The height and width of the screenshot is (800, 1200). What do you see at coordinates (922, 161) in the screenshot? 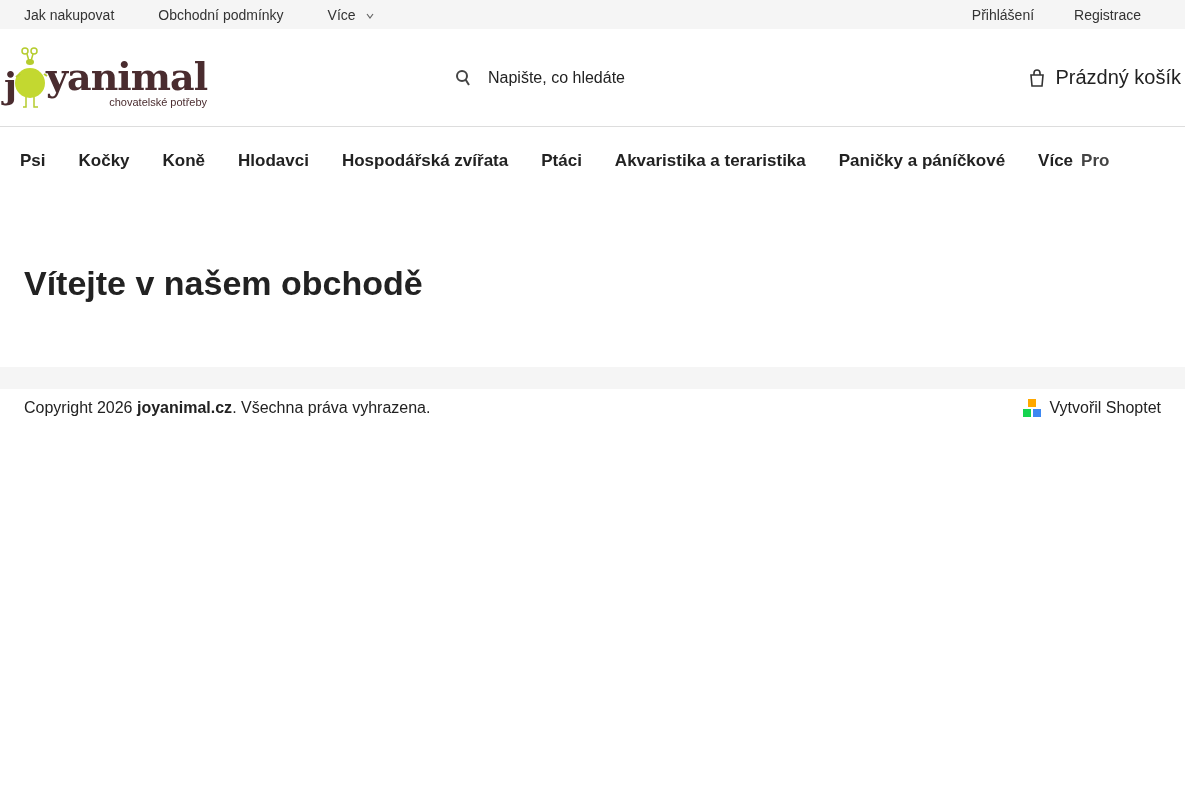
I see `category-link: Paničky a páníčkové` at bounding box center [922, 161].